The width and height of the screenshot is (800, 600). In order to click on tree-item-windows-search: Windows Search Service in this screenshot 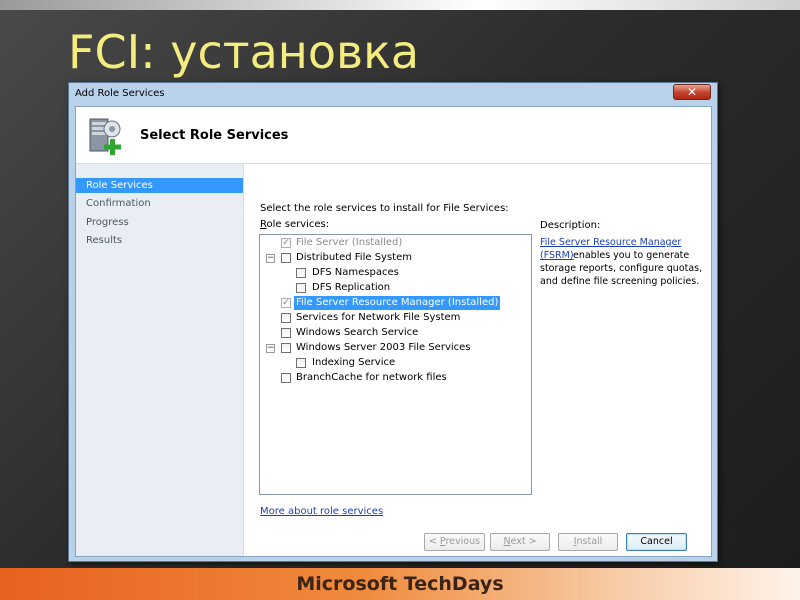, I will do `click(395, 333)`.